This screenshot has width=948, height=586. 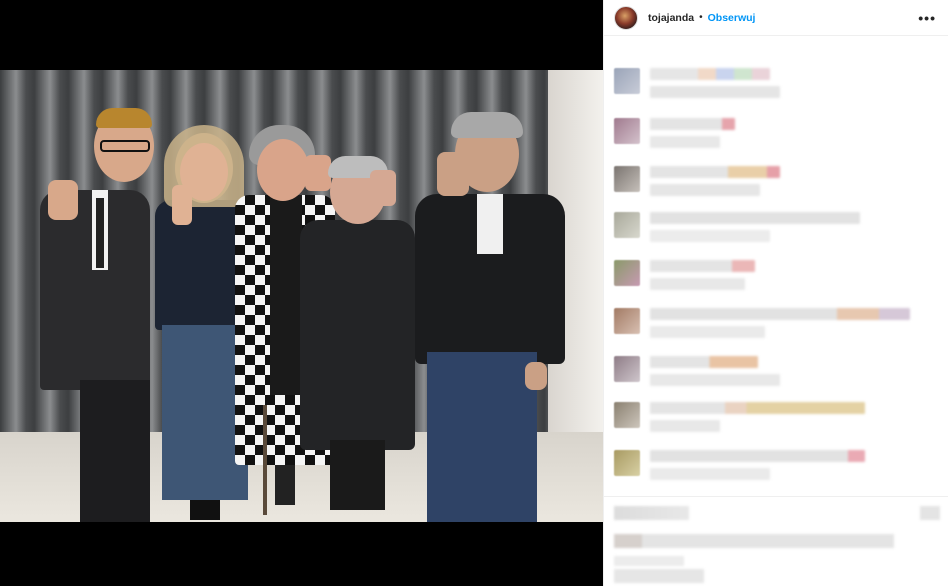 What do you see at coordinates (776, 18) in the screenshot?
I see `post-header: tojajanda • Obserwuj •••` at bounding box center [776, 18].